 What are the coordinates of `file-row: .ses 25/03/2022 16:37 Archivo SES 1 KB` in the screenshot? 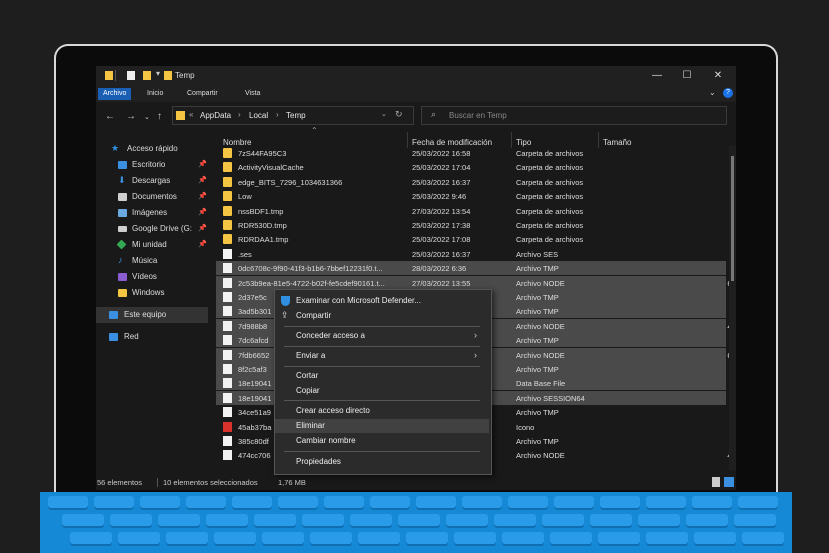 It's located at (476, 254).